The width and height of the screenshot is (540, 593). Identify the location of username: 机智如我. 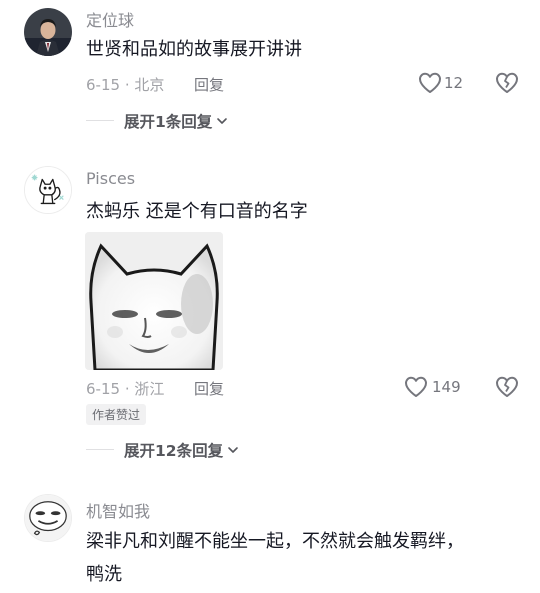
(118, 510).